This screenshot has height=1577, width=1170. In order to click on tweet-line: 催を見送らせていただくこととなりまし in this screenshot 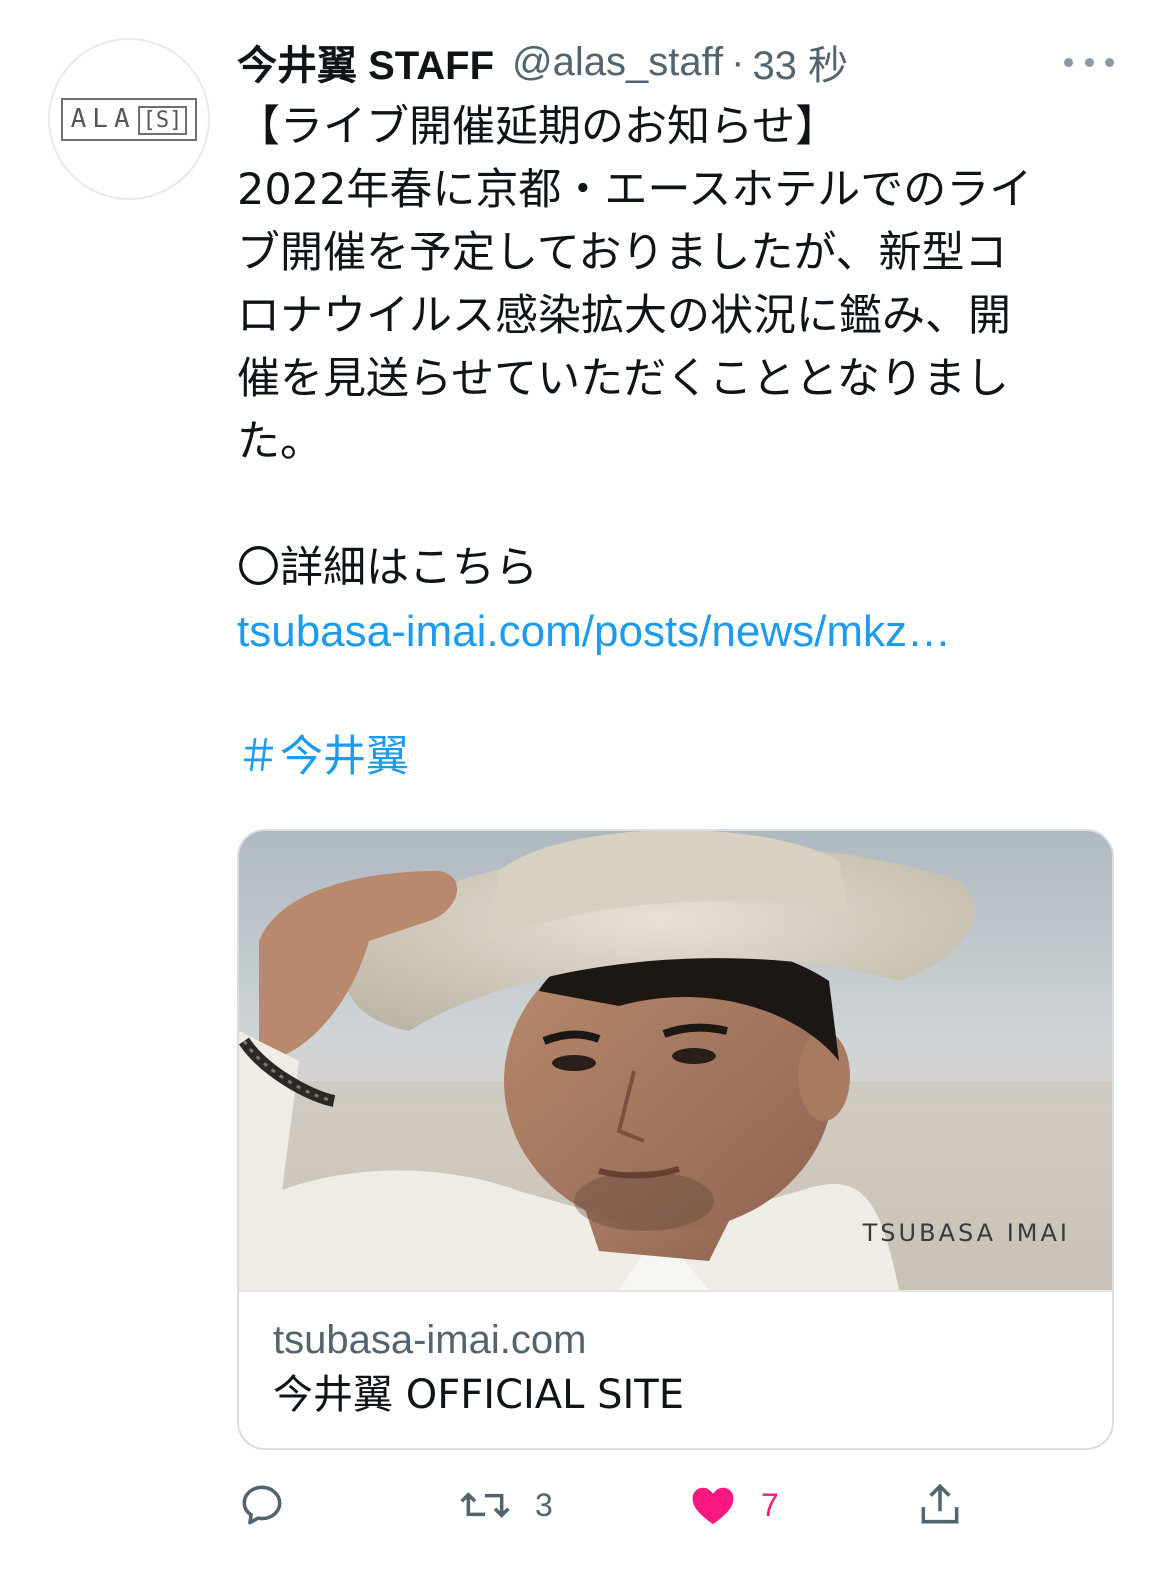, I will do `click(623, 379)`.